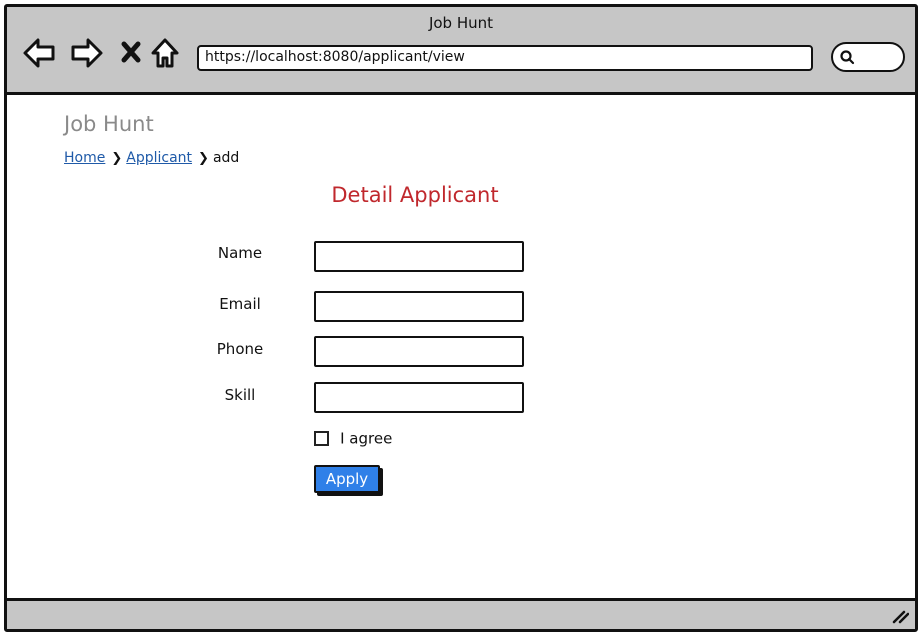  Describe the element at coordinates (240, 349) in the screenshot. I see `phone-label: Phone` at that location.